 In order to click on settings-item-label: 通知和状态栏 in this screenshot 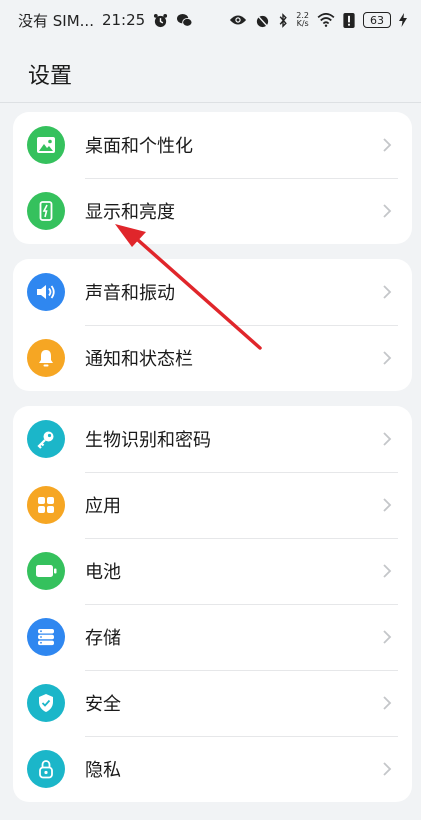, I will do `click(139, 359)`.